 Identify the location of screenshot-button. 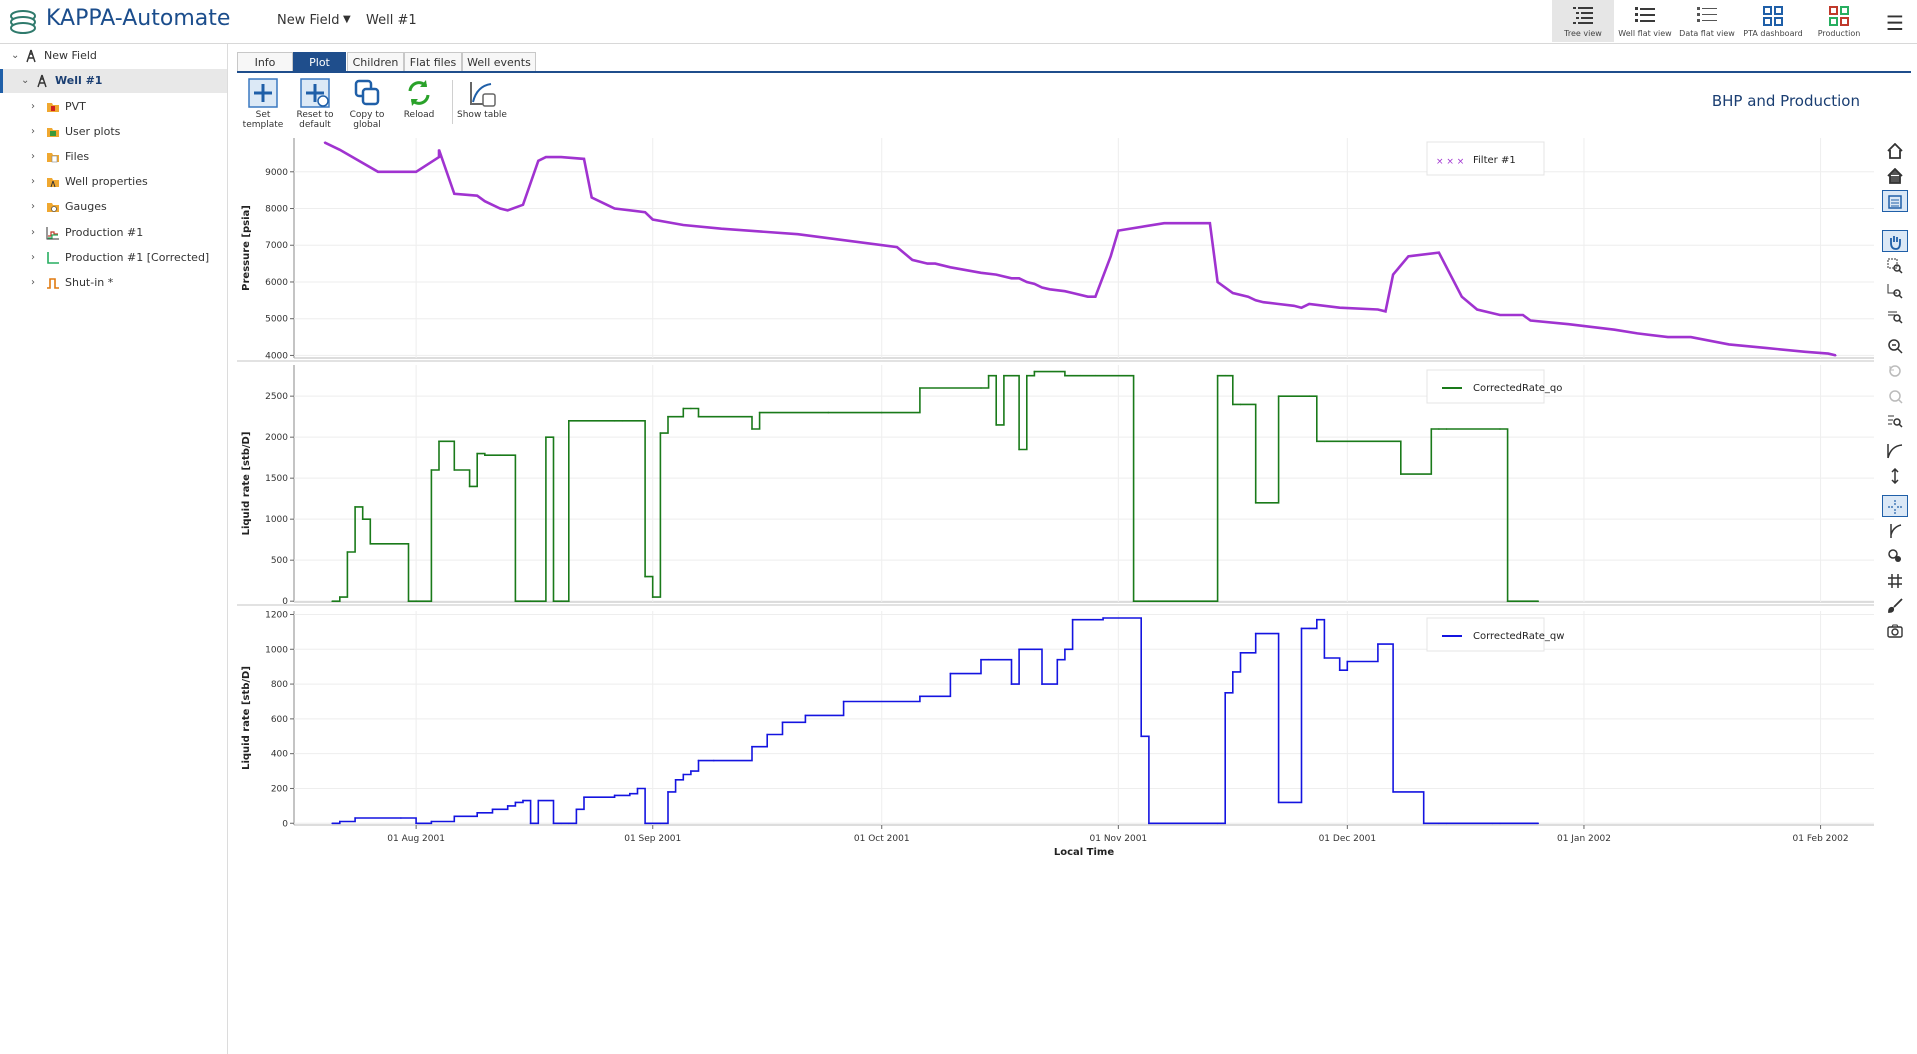
(1895, 631).